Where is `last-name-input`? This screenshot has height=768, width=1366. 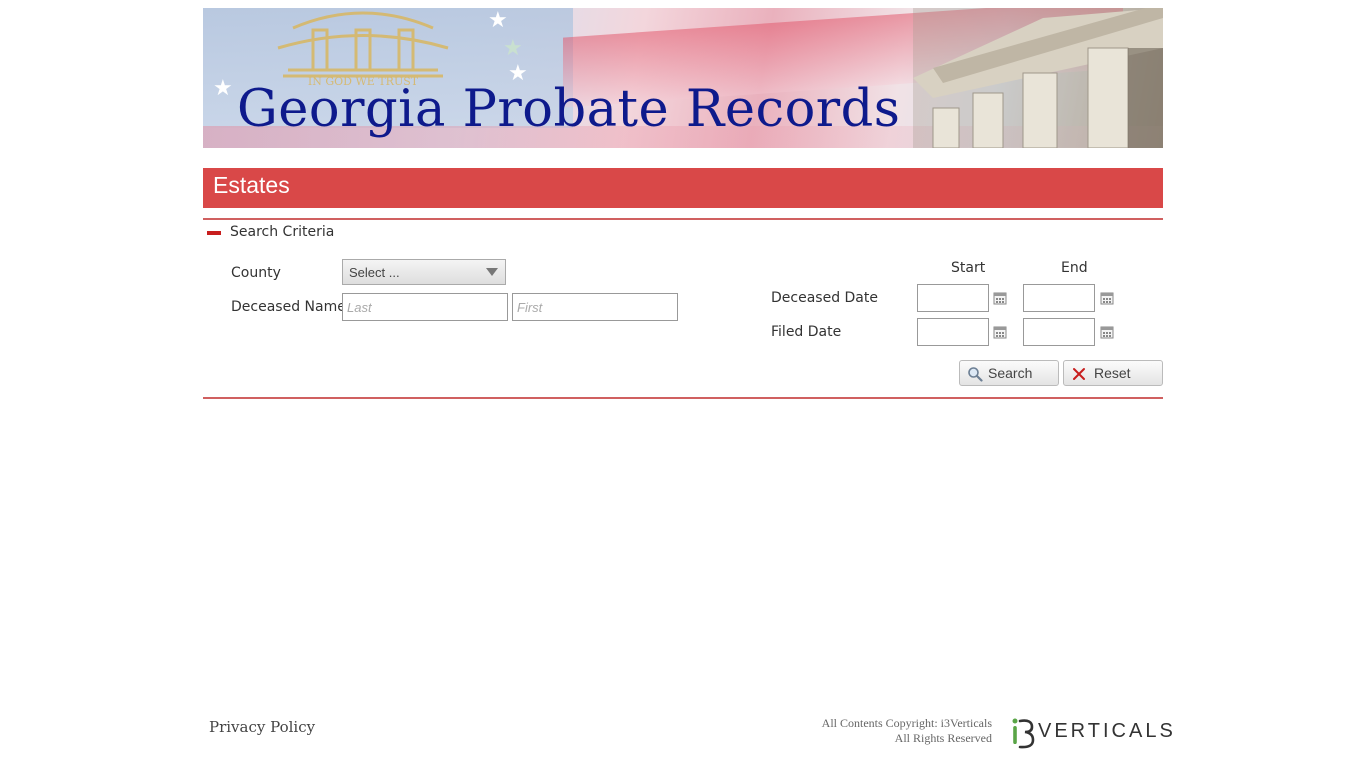
last-name-input is located at coordinates (425, 307).